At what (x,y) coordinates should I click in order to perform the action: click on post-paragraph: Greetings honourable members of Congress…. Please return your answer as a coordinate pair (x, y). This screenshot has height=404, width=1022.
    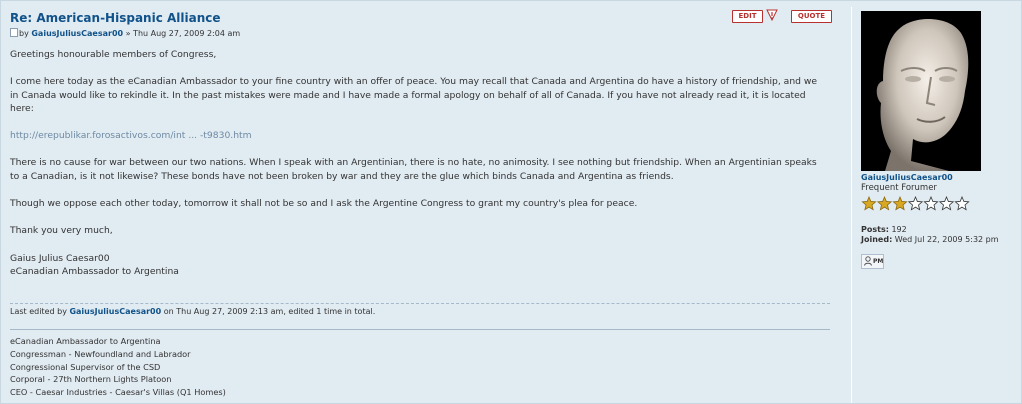
    Looking at the image, I should click on (113, 54).